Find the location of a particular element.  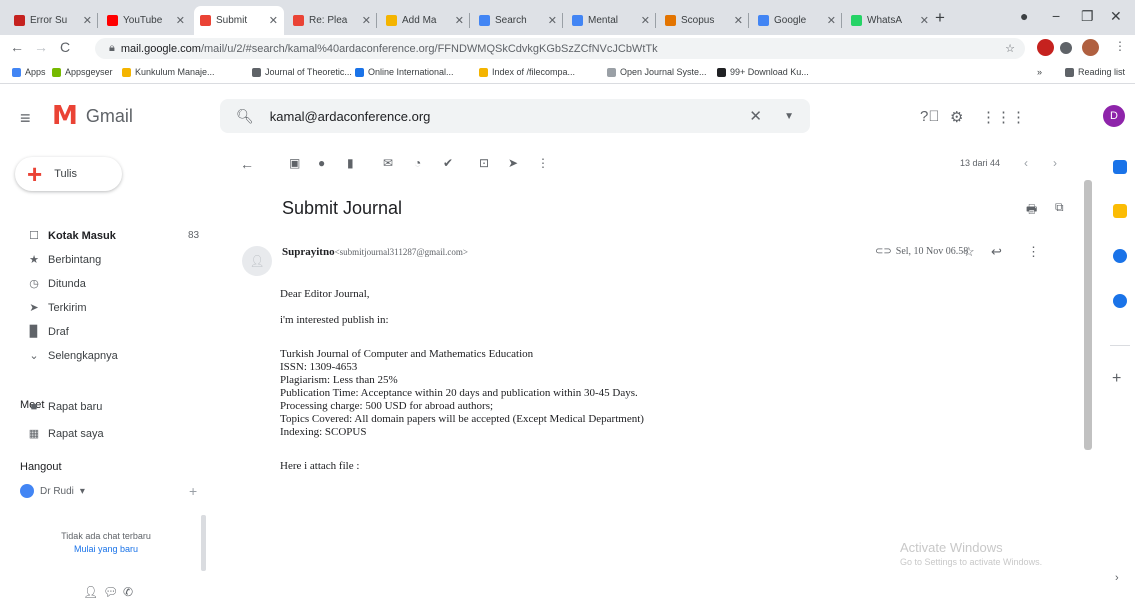

sidebar-scrollbar is located at coordinates (203, 543).